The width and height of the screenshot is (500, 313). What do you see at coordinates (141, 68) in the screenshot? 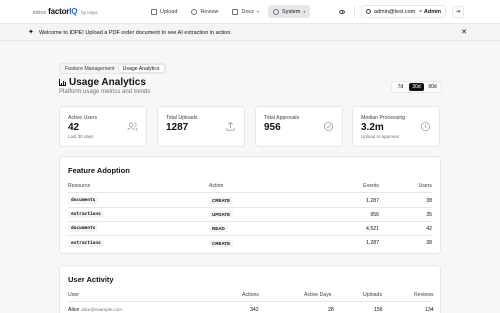
I see `tab-usage-analytics: Usage Analytics` at bounding box center [141, 68].